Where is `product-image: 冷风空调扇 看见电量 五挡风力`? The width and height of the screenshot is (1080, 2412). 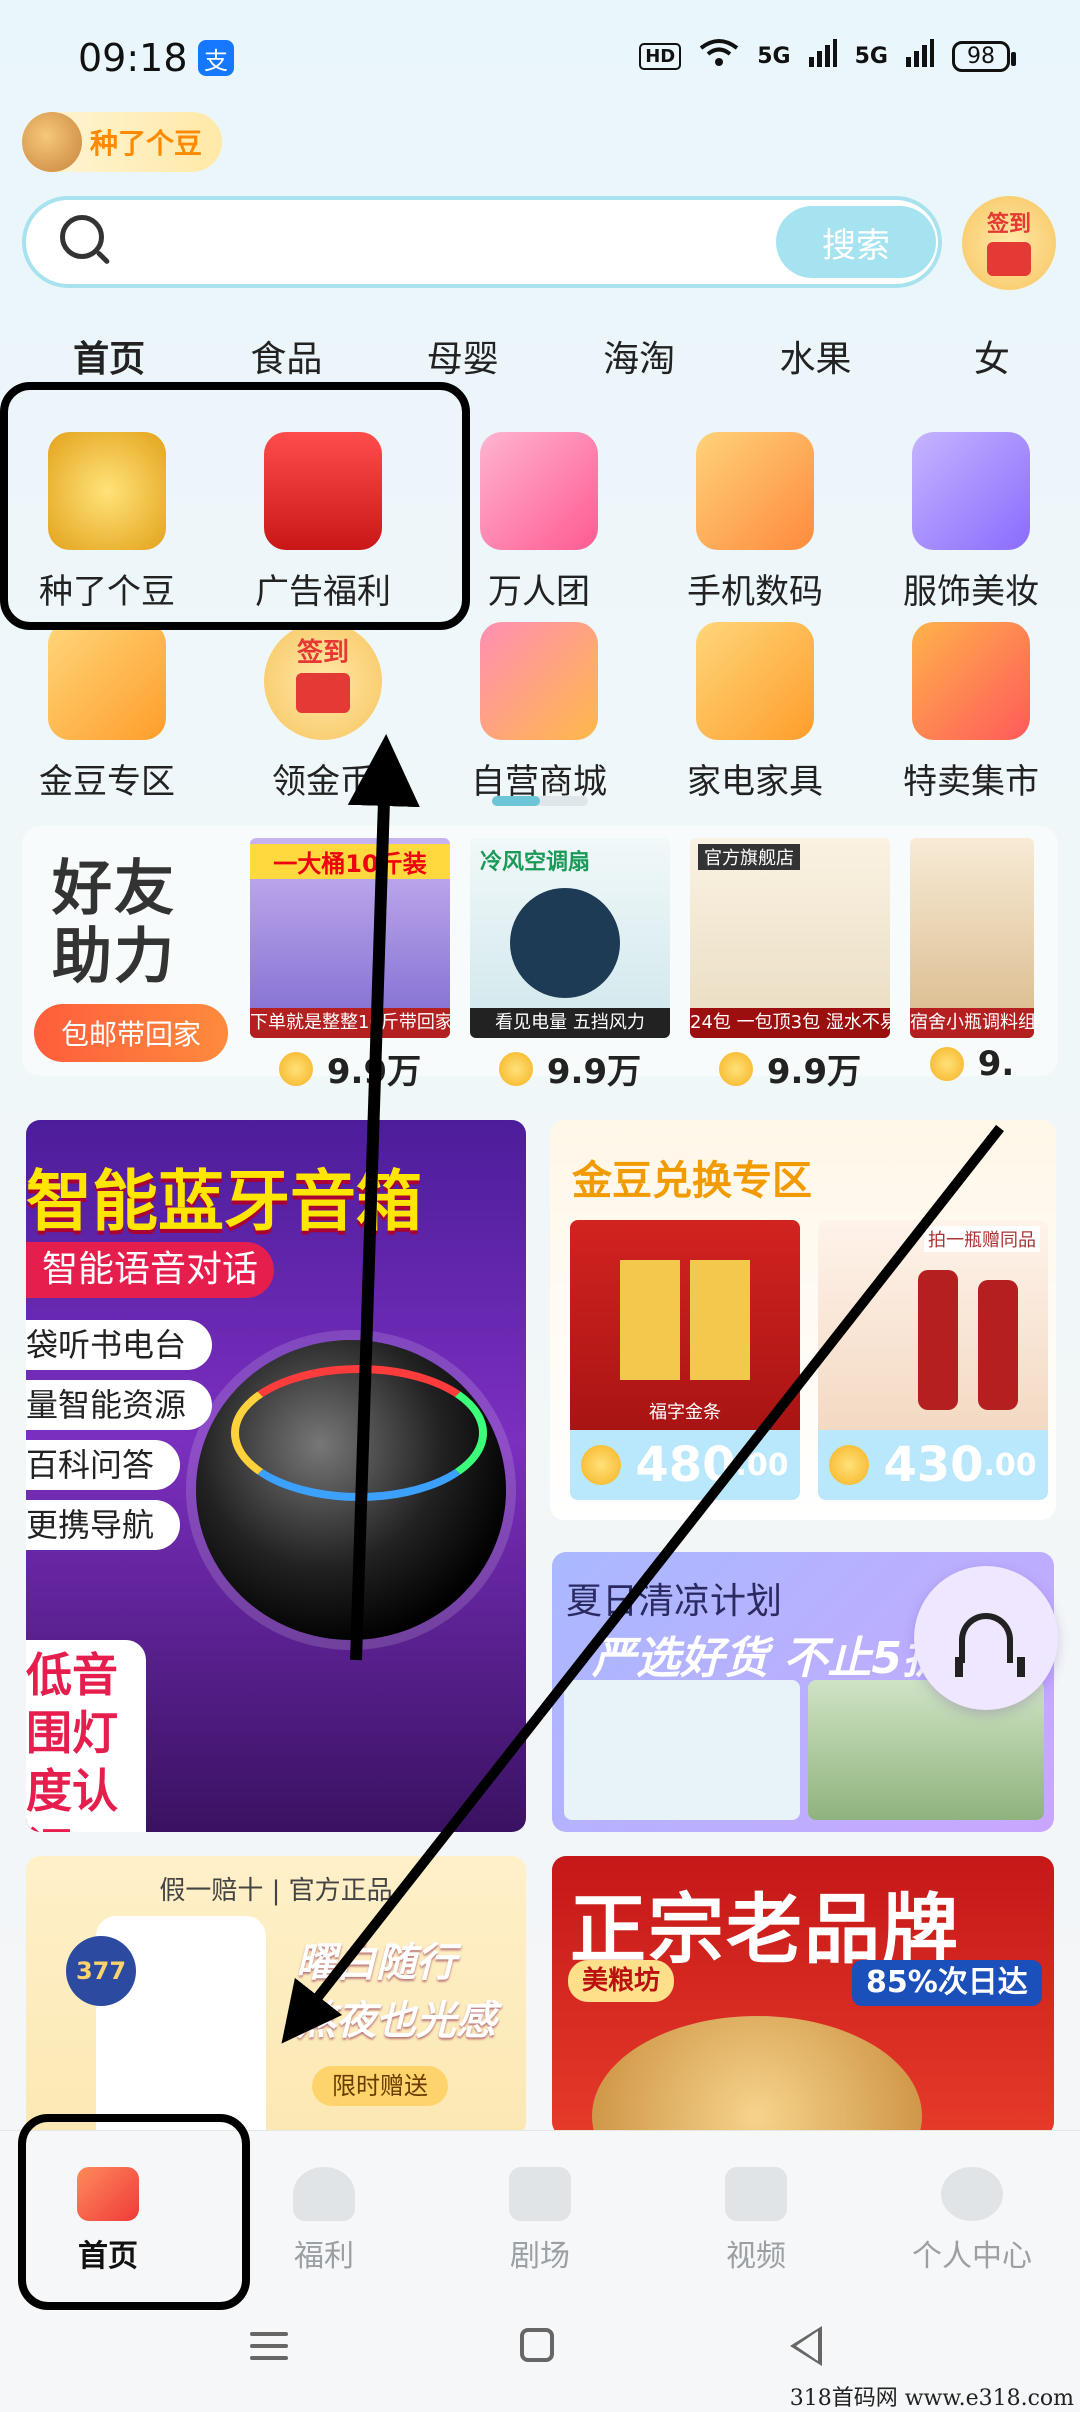
product-image: 冷风空调扇 看见电量 五挡风力 is located at coordinates (570, 938).